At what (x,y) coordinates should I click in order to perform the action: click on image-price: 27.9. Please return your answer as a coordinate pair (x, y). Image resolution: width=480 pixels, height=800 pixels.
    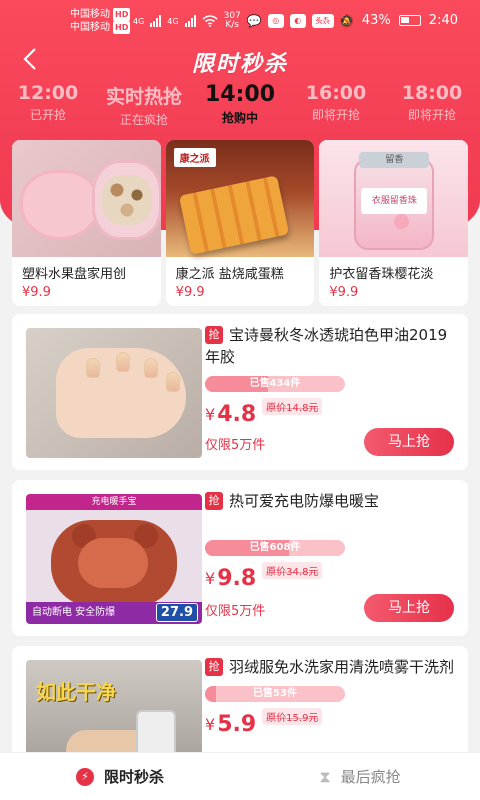
    Looking at the image, I should click on (176, 612).